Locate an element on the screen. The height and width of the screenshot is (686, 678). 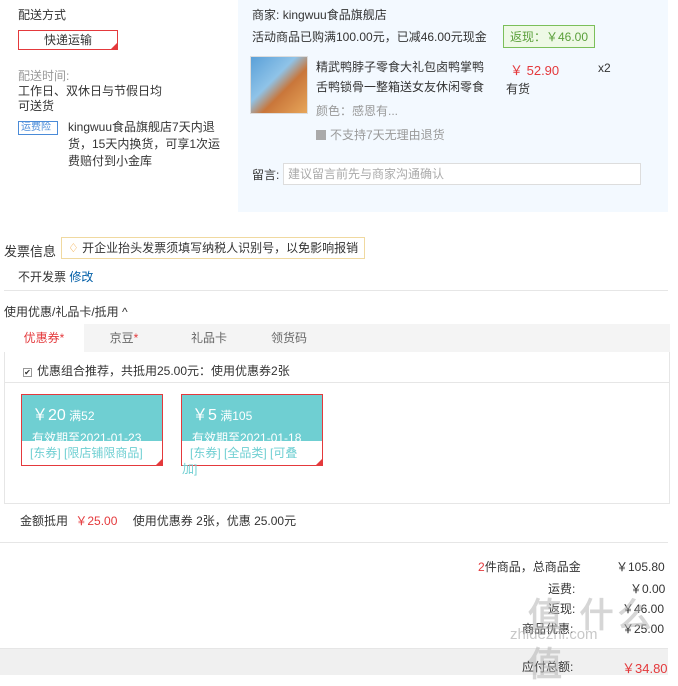
total-goods-amount: ￥105.80 is located at coordinates (640, 567).